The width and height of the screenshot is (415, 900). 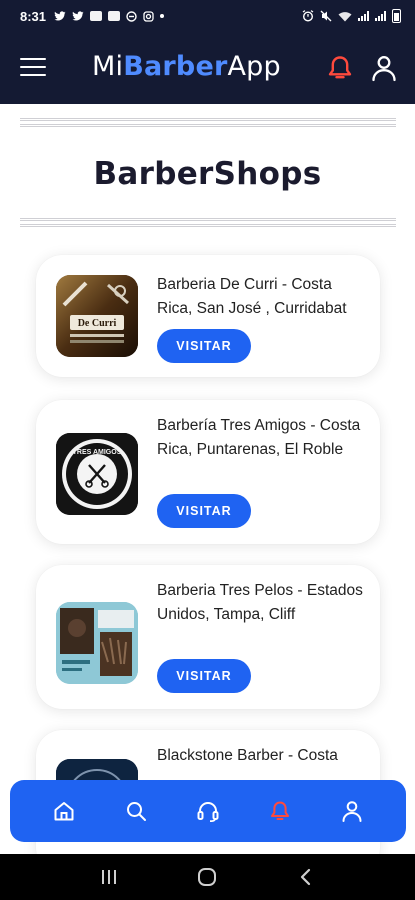 I want to click on tres-pelos-logo, so click(x=97, y=643).